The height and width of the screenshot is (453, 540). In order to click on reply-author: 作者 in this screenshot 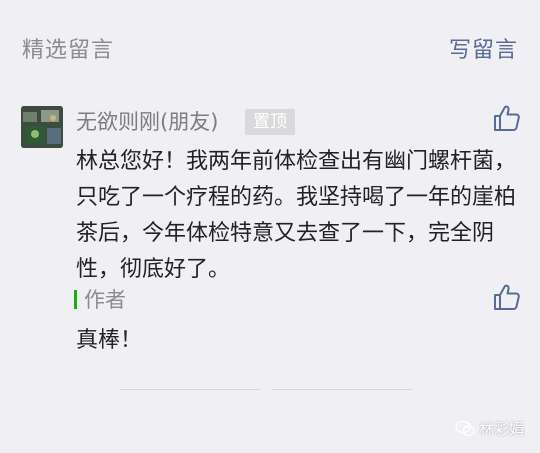, I will do `click(105, 300)`.